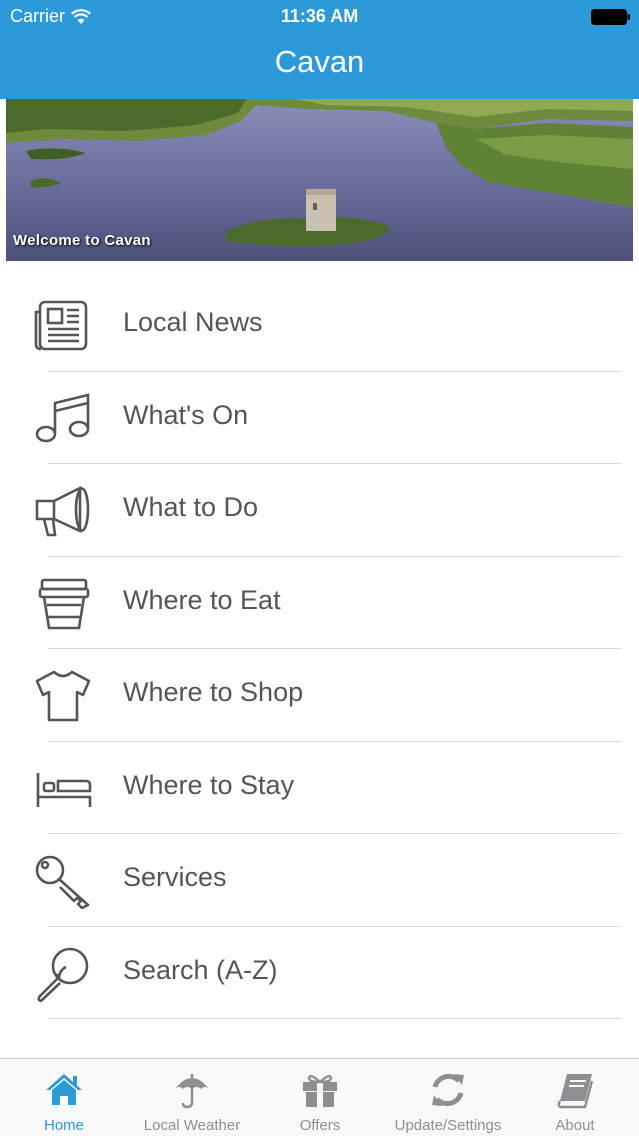  I want to click on tab-local-weather: Local Weather, so click(192, 1097).